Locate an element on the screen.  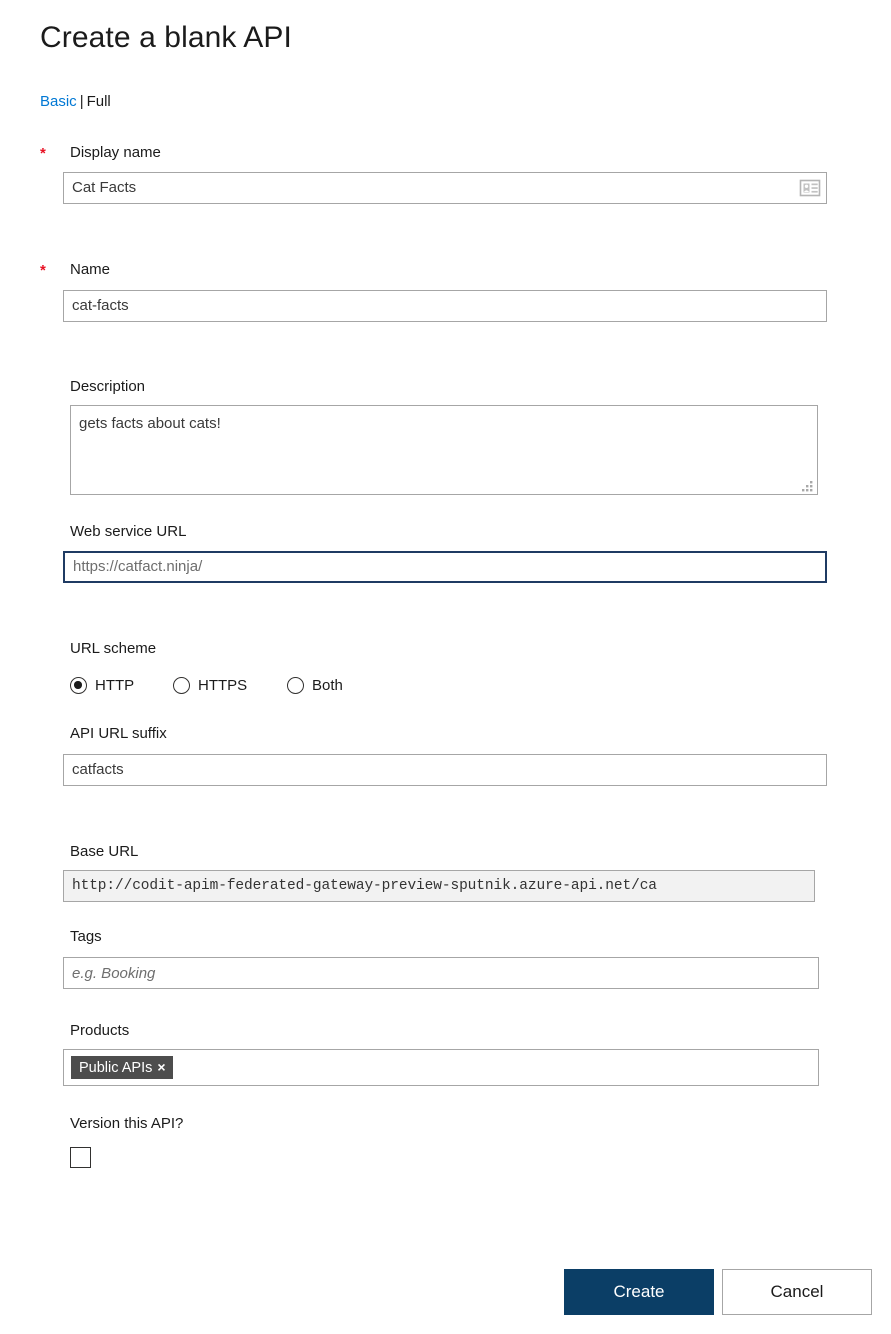
field-url-scheme: URL scheme is located at coordinates (440, 650).